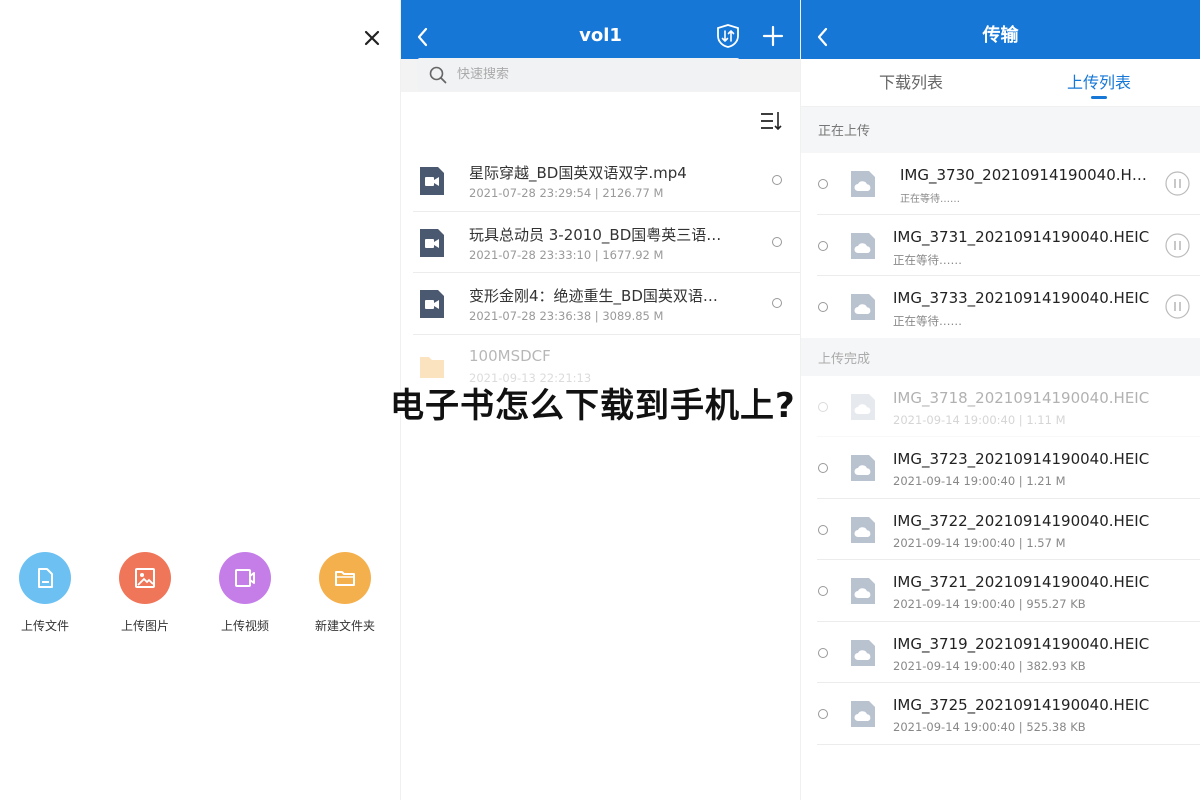  What do you see at coordinates (1021, 643) in the screenshot?
I see `file-name: IMG_3719_20210914190040.HEIC` at bounding box center [1021, 643].